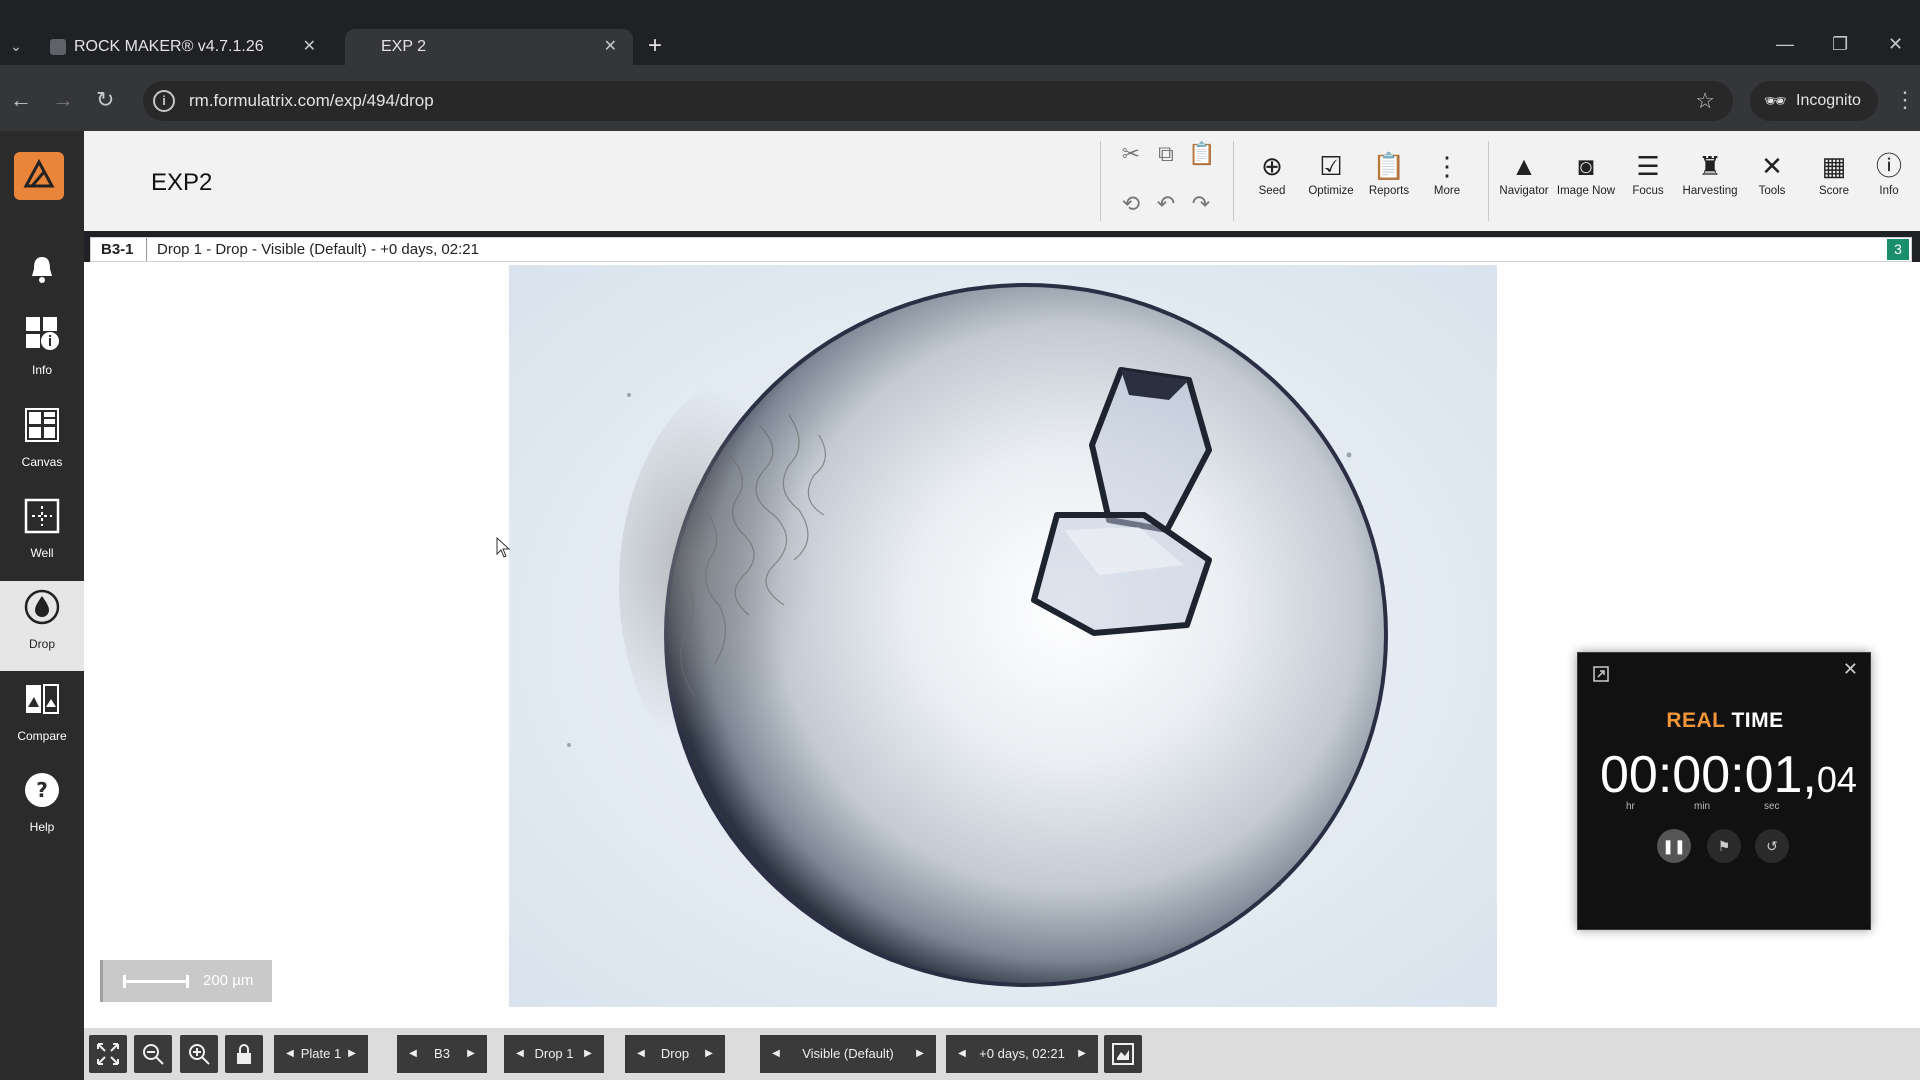  Describe the element at coordinates (21, 100) in the screenshot. I see `back-icon: ←` at that location.